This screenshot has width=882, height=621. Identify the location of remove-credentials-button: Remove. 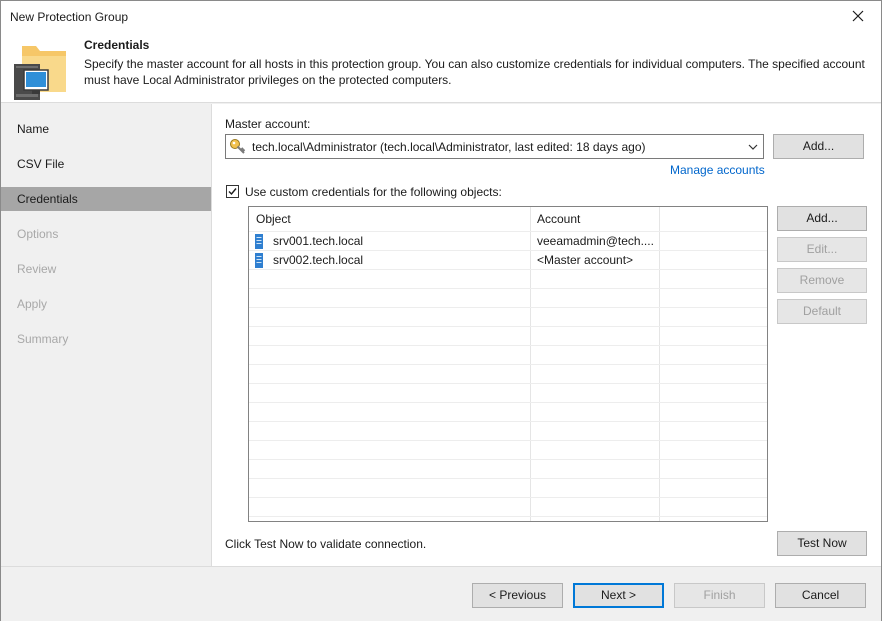
(822, 280).